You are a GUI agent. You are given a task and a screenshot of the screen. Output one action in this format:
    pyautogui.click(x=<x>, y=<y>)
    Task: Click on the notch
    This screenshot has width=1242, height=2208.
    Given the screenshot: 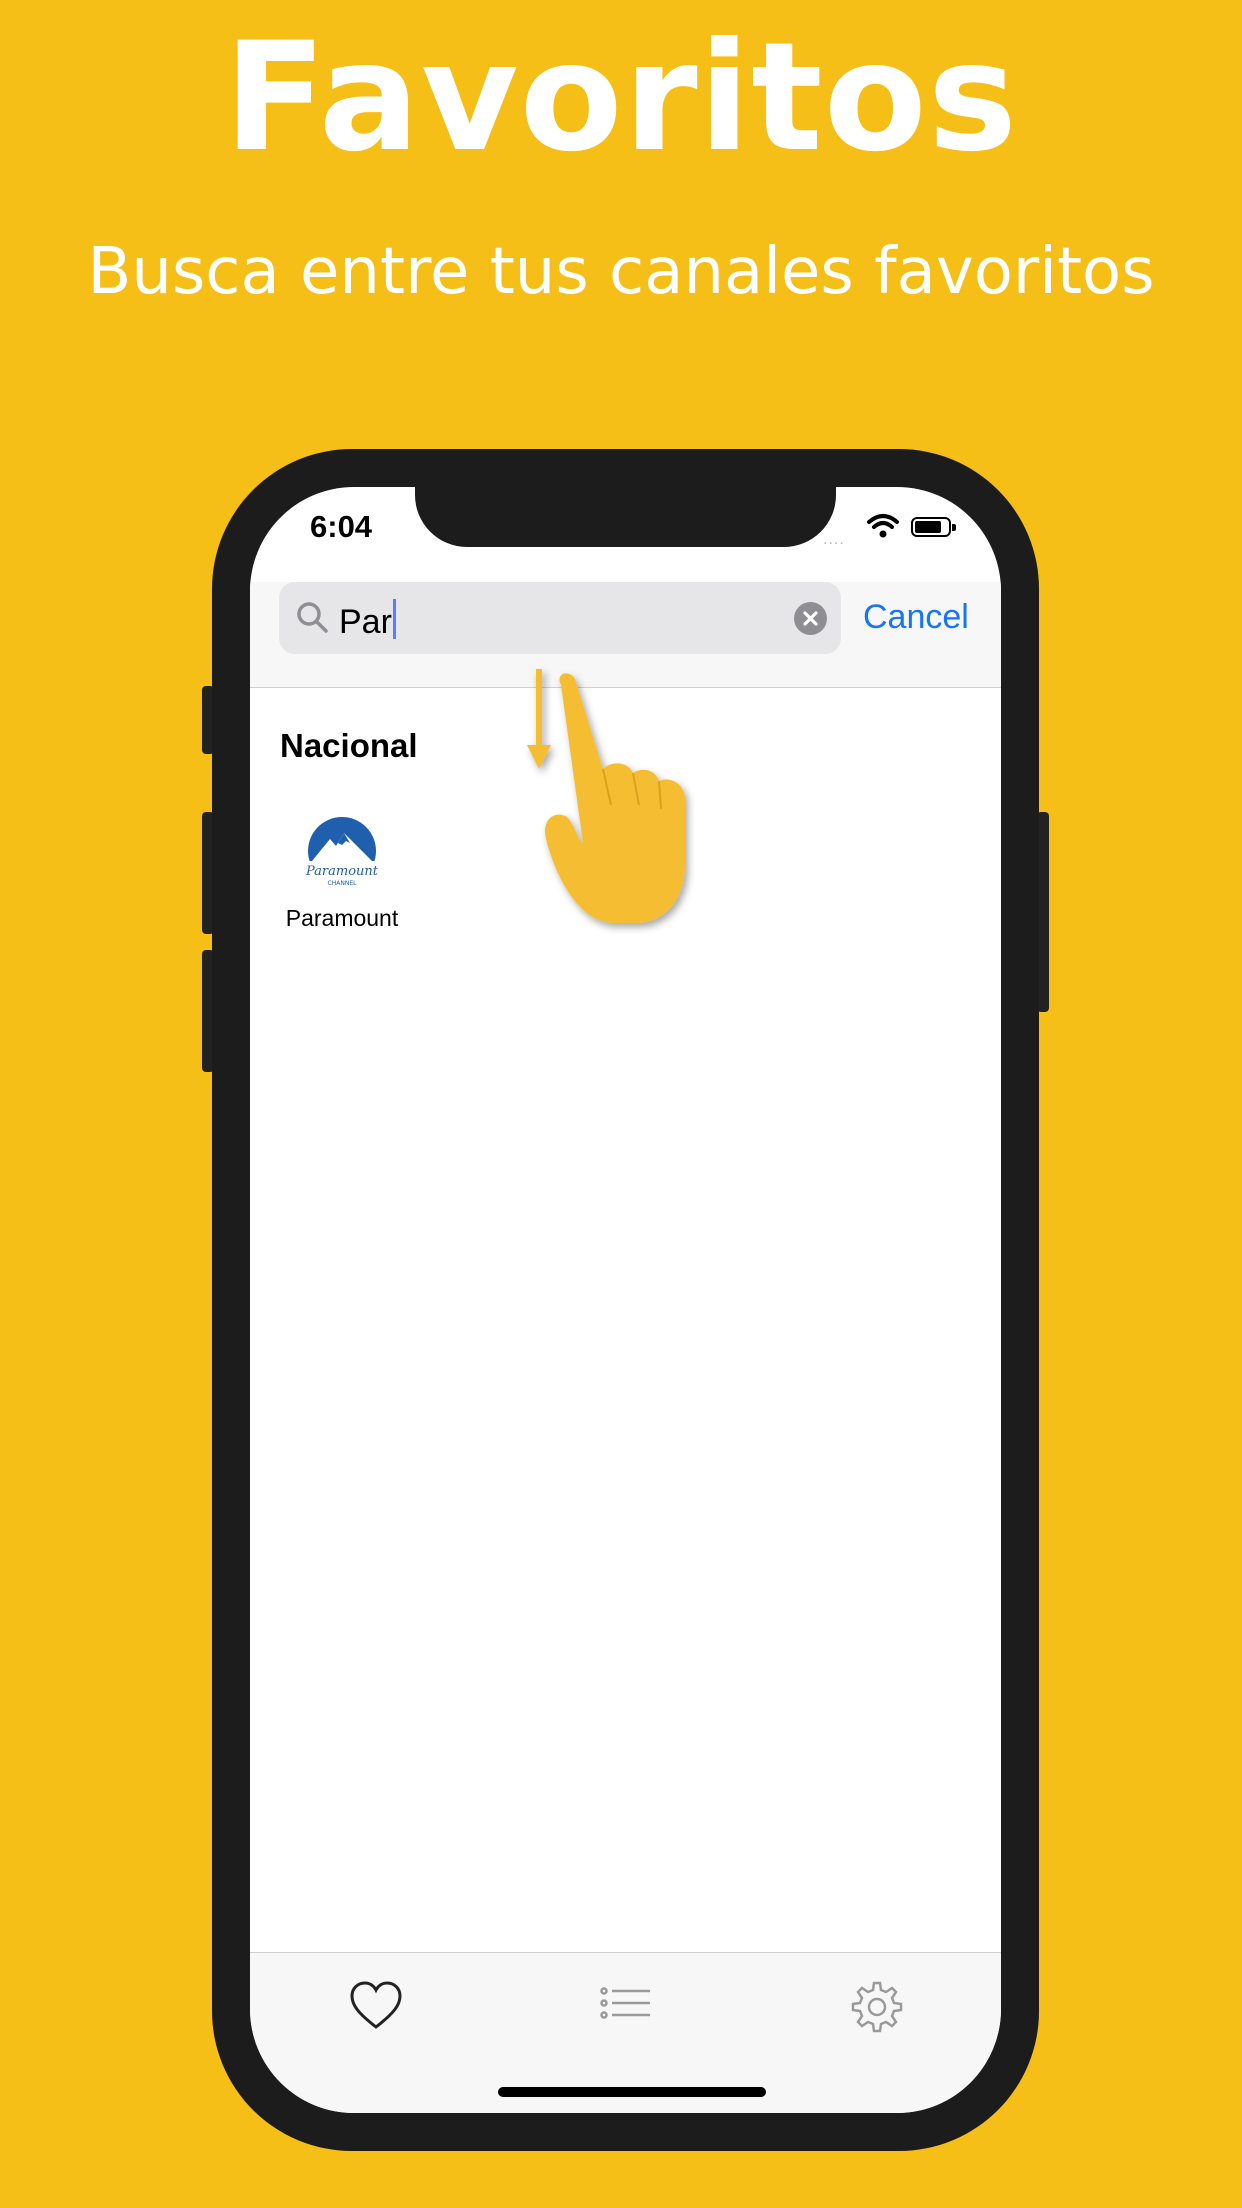 What is the action you would take?
    pyautogui.click(x=625, y=517)
    